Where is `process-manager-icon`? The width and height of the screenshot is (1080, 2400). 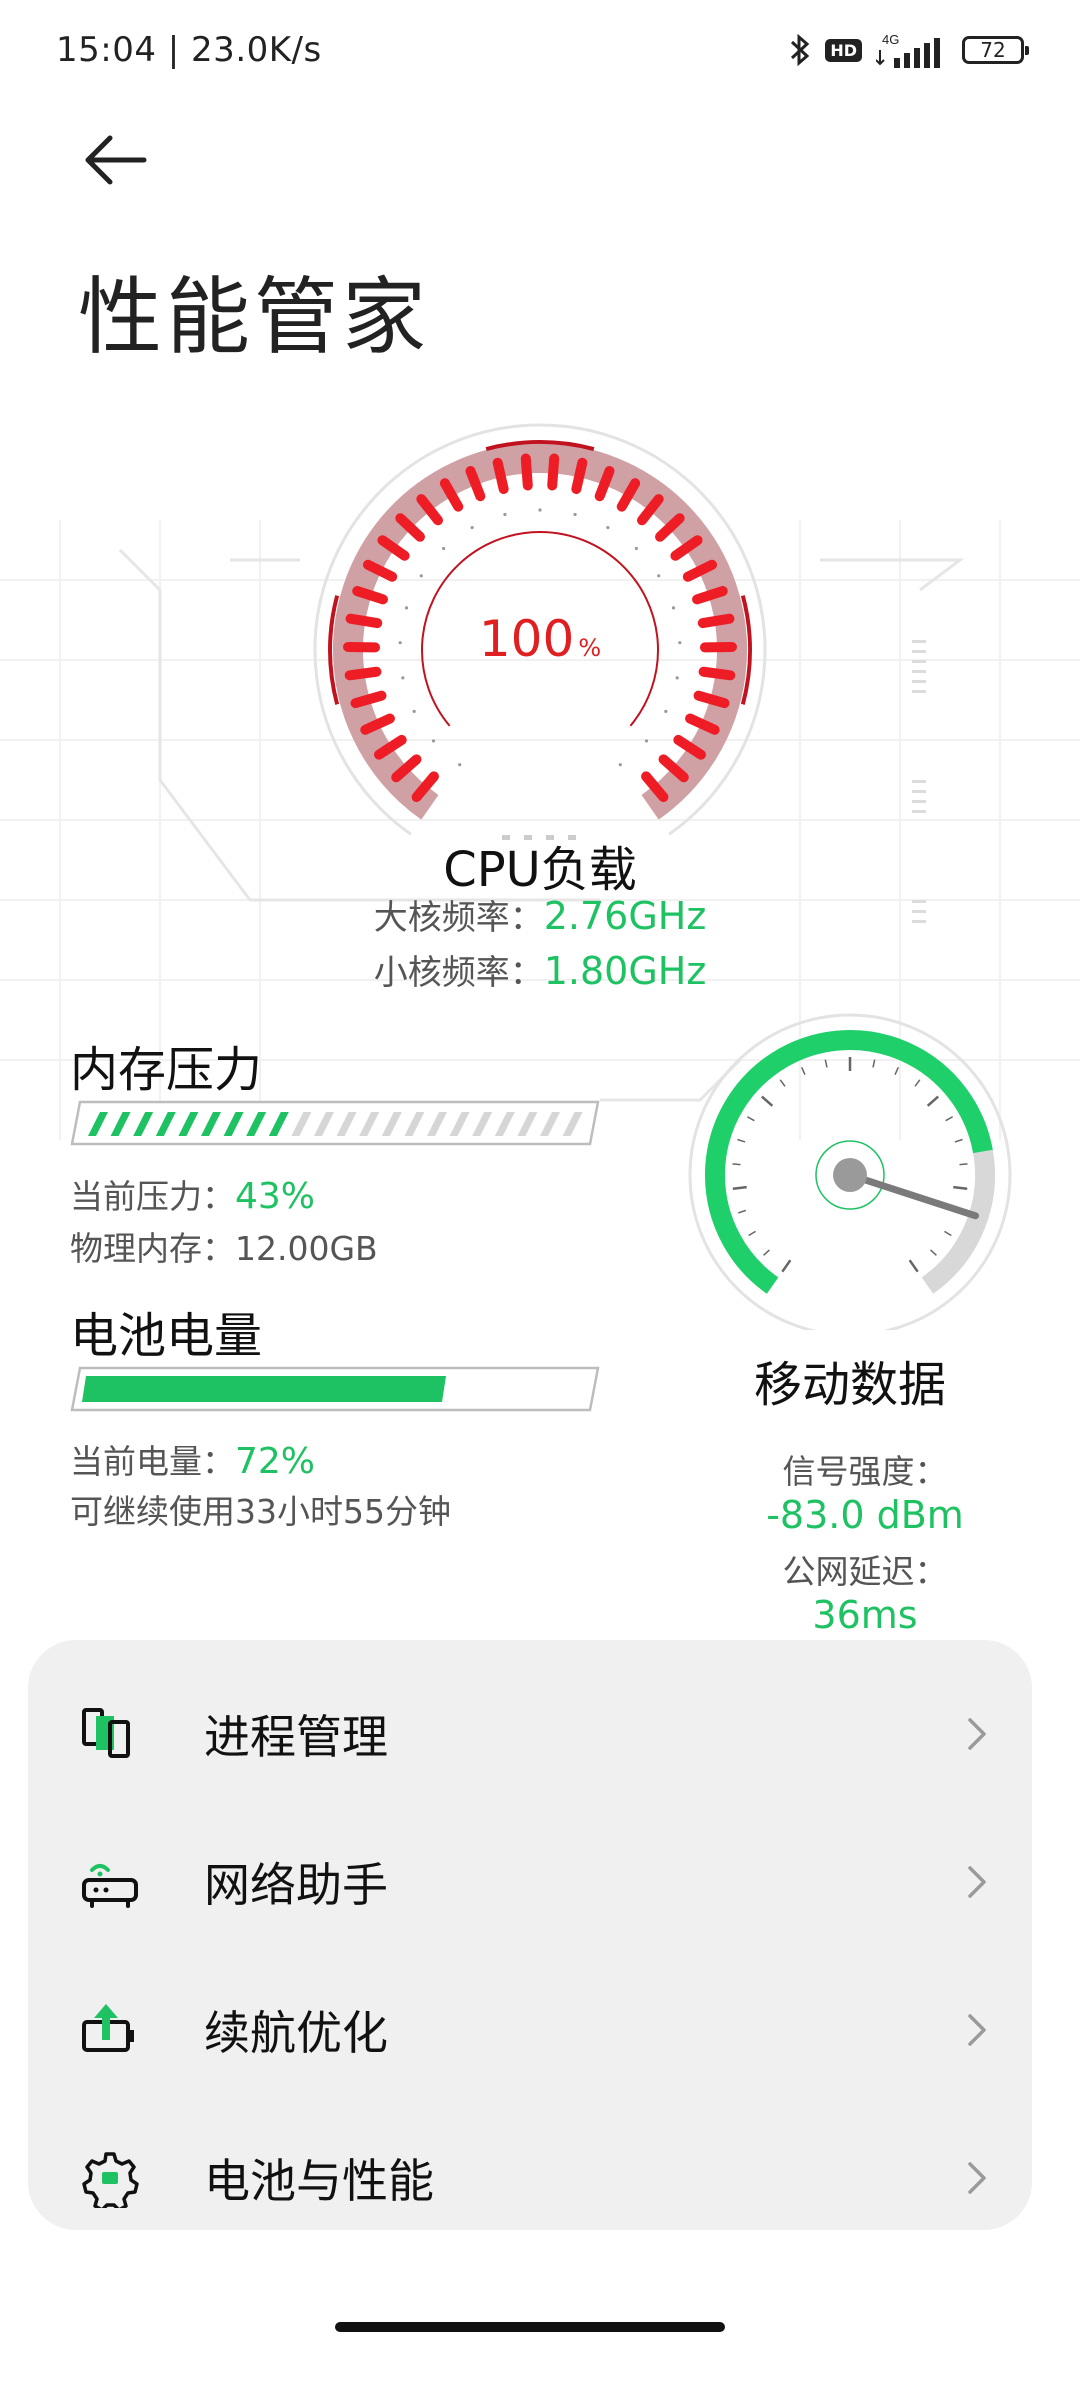 process-manager-icon is located at coordinates (106, 1733).